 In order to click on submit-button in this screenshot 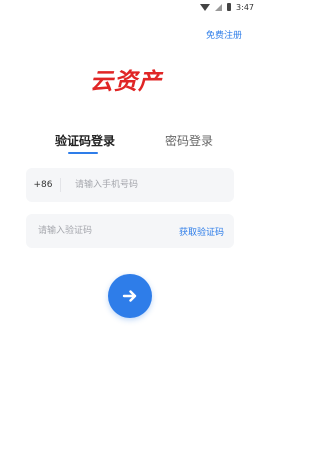, I will do `click(130, 296)`.